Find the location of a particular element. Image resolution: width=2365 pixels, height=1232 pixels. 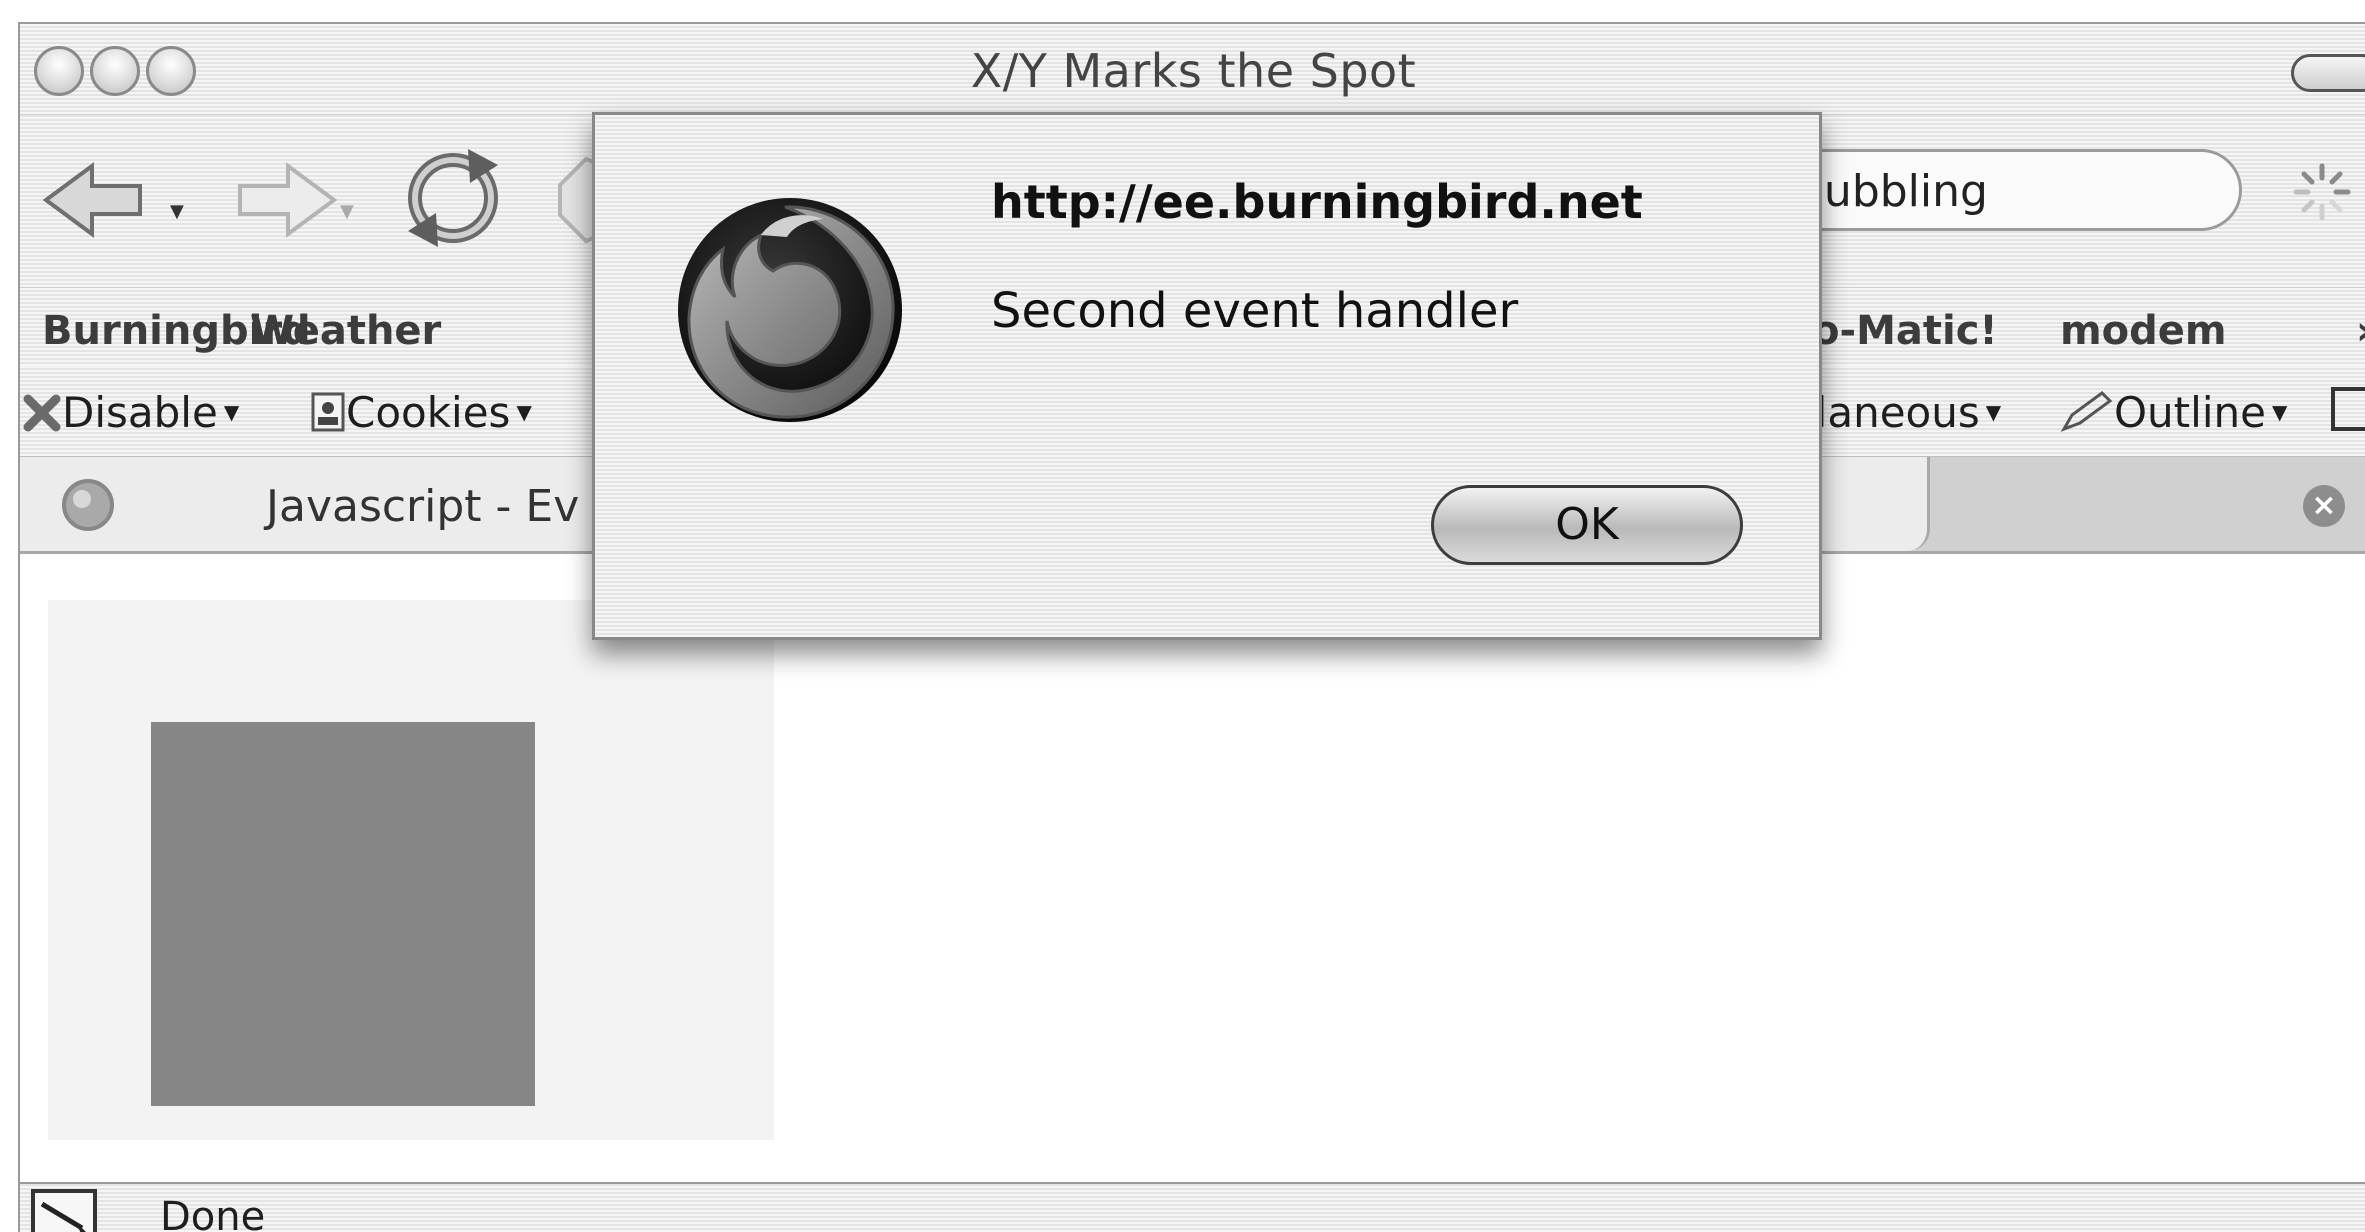

outline-menu: Outline ▼ is located at coordinates (2172, 412).